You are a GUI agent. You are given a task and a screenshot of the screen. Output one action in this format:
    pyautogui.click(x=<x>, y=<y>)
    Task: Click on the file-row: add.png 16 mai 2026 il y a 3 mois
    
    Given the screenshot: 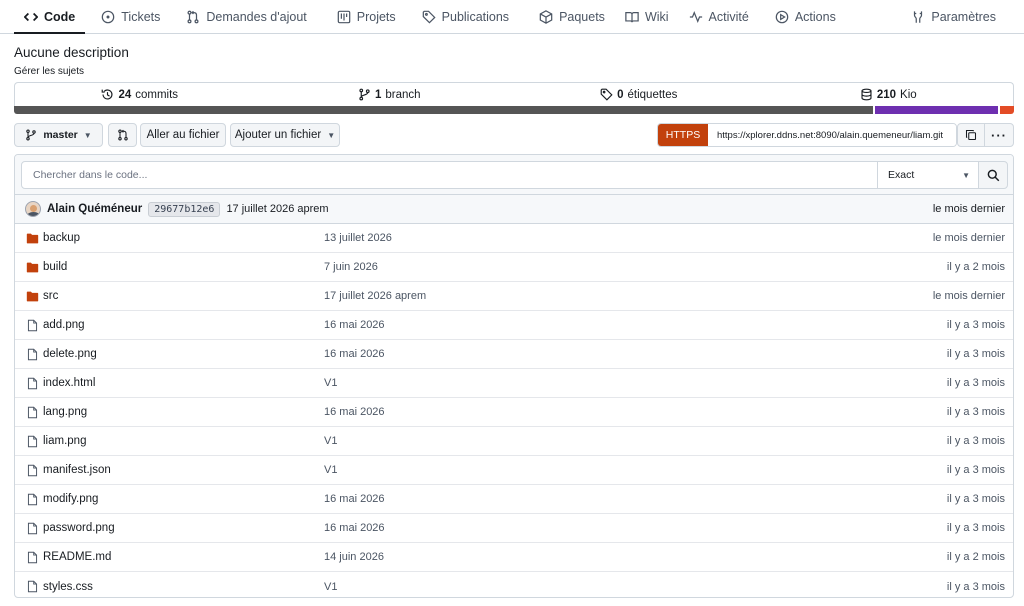 What is the action you would take?
    pyautogui.click(x=514, y=325)
    